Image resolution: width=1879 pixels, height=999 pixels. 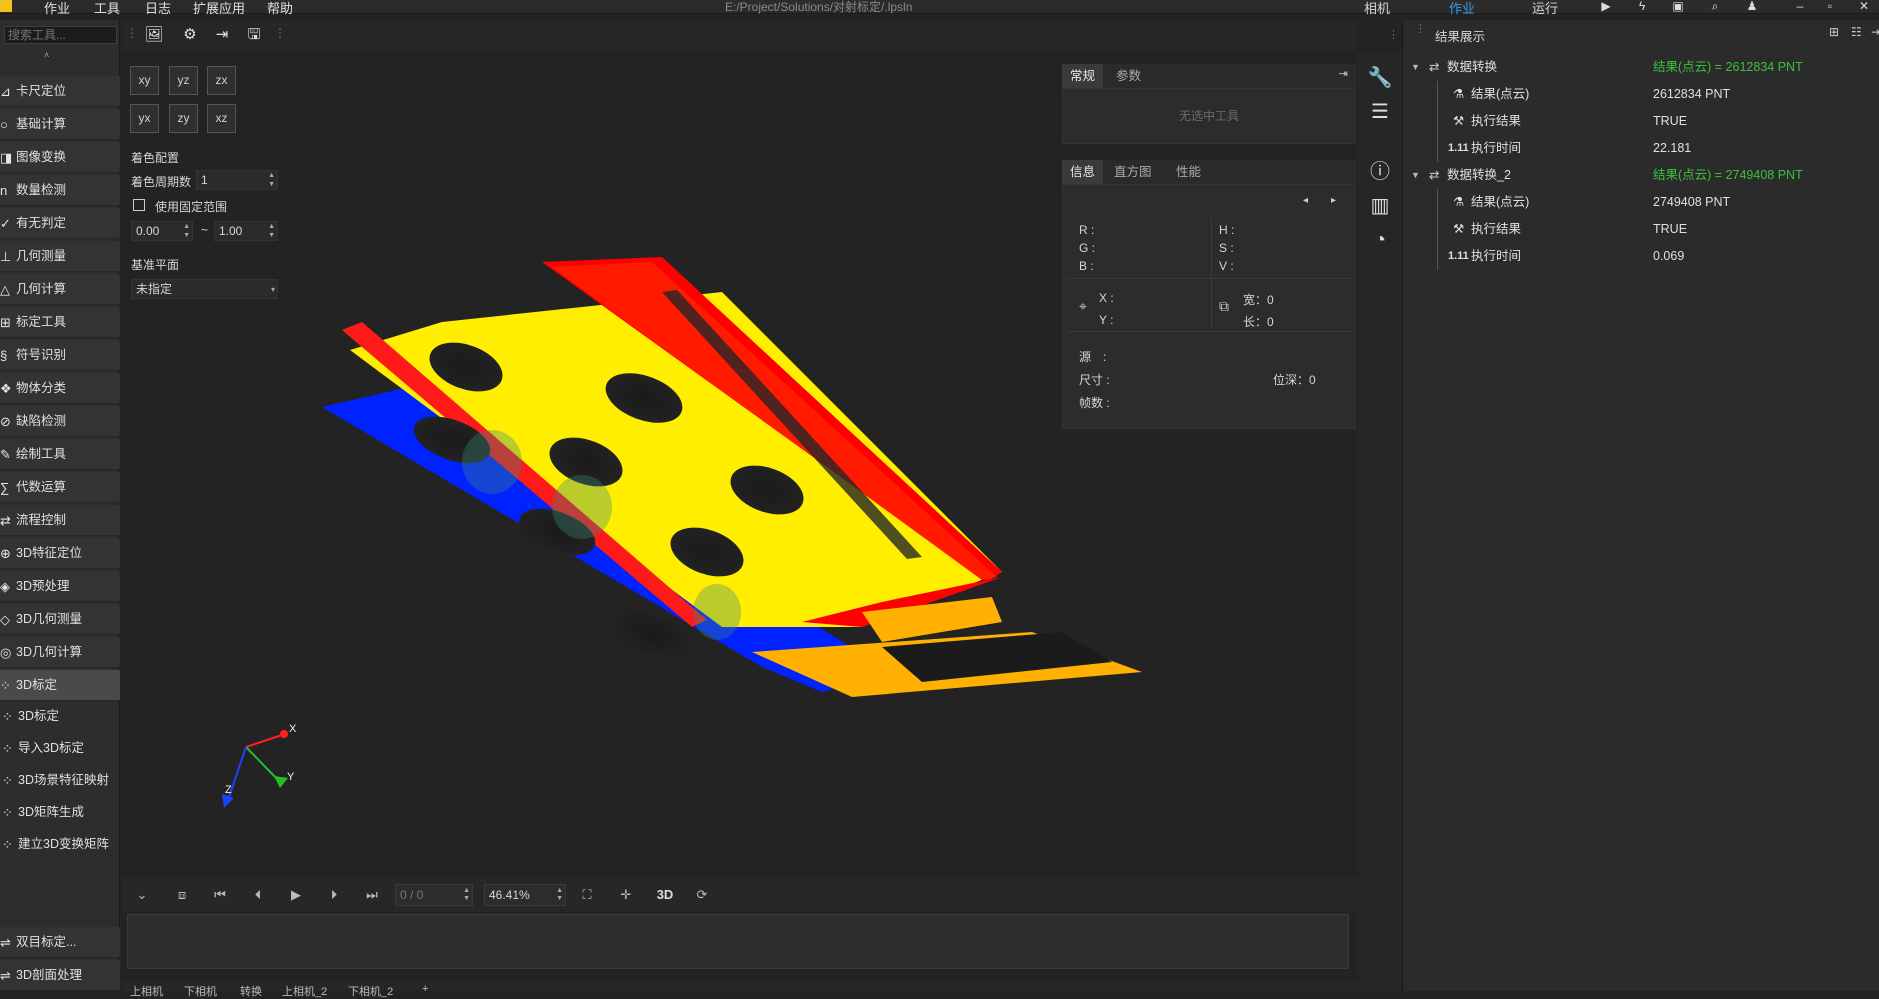 What do you see at coordinates (237, 180) in the screenshot?
I see `color-period-spinner: 1 ▲ ▼` at bounding box center [237, 180].